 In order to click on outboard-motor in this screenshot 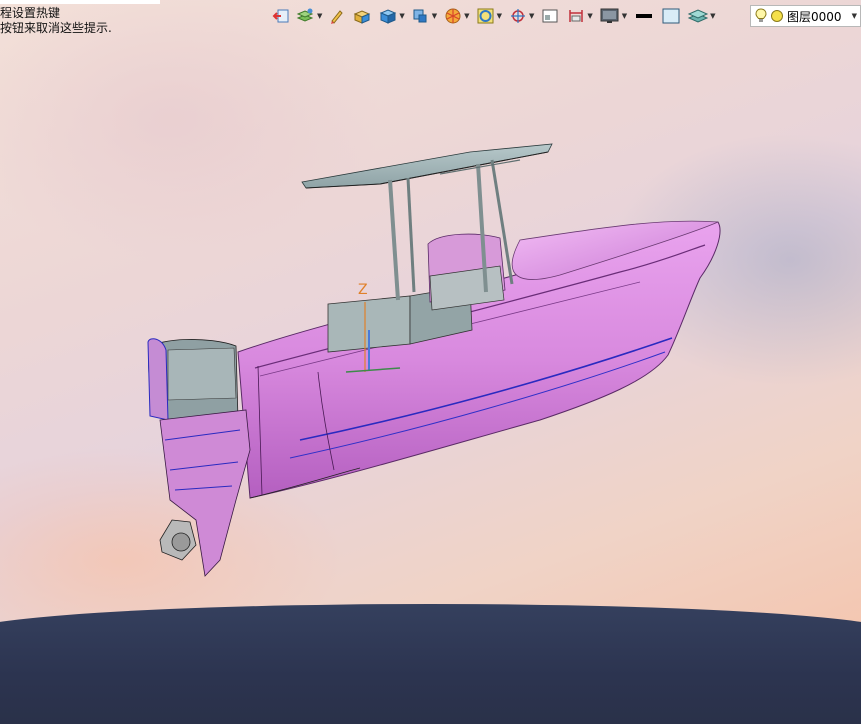, I will do `click(199, 457)`.